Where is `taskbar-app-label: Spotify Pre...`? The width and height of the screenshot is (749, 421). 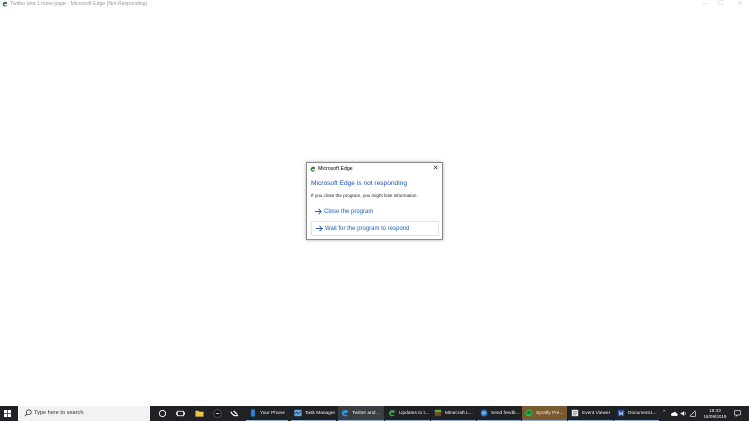
taskbar-app-label: Spotify Pre... is located at coordinates (550, 413).